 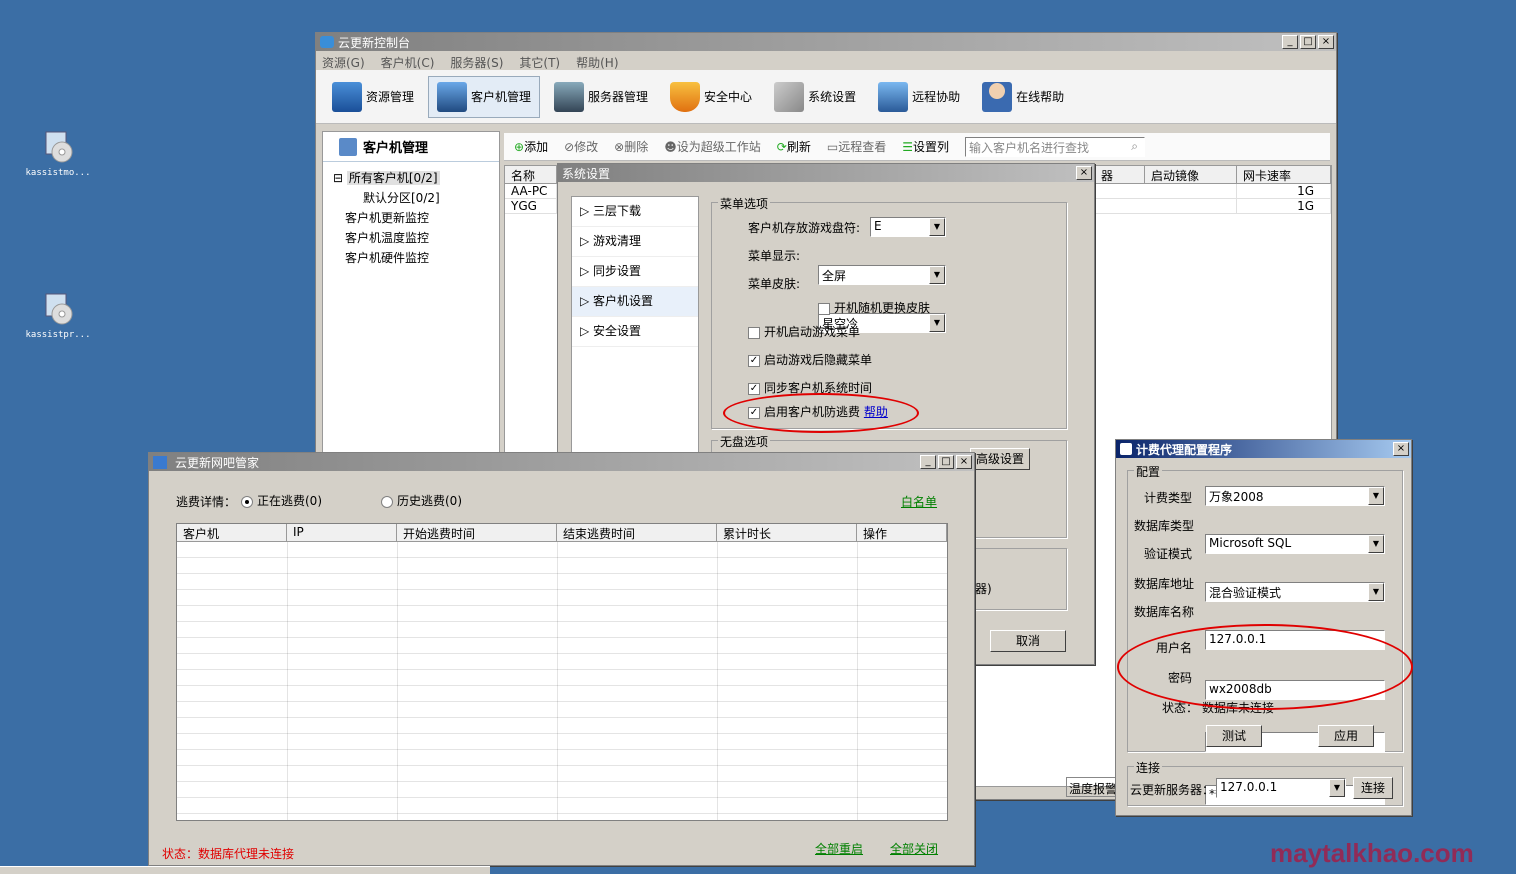 I want to click on menu-clients: 客户机(C), so click(x=408, y=62).